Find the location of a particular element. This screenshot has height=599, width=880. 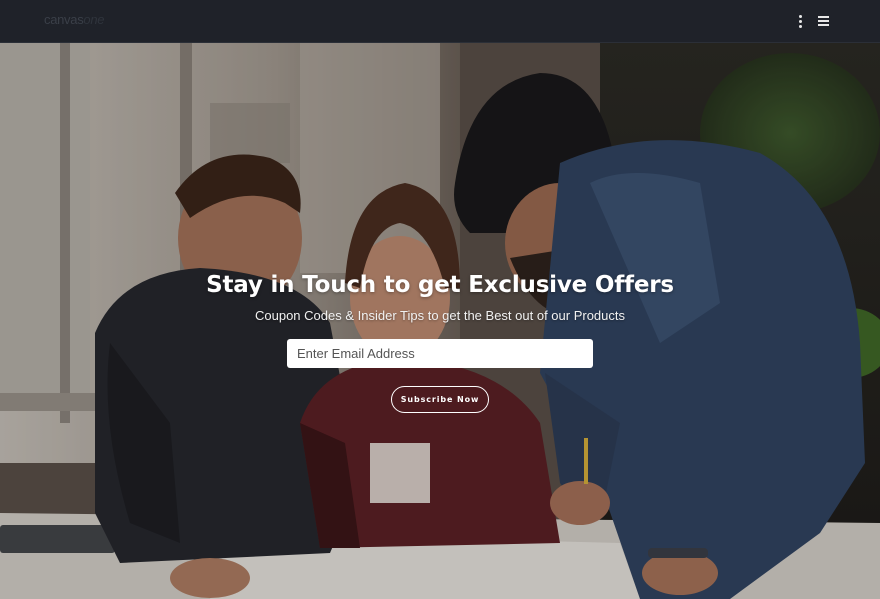

email-input is located at coordinates (440, 353).